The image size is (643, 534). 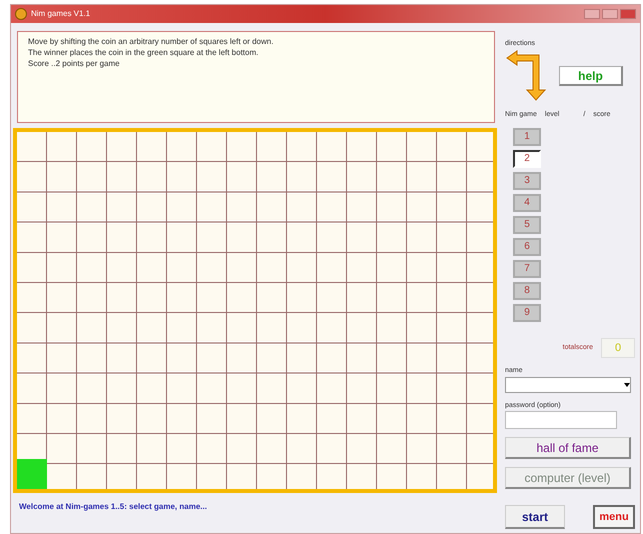 I want to click on dropdown-caret-icon, so click(x=627, y=384).